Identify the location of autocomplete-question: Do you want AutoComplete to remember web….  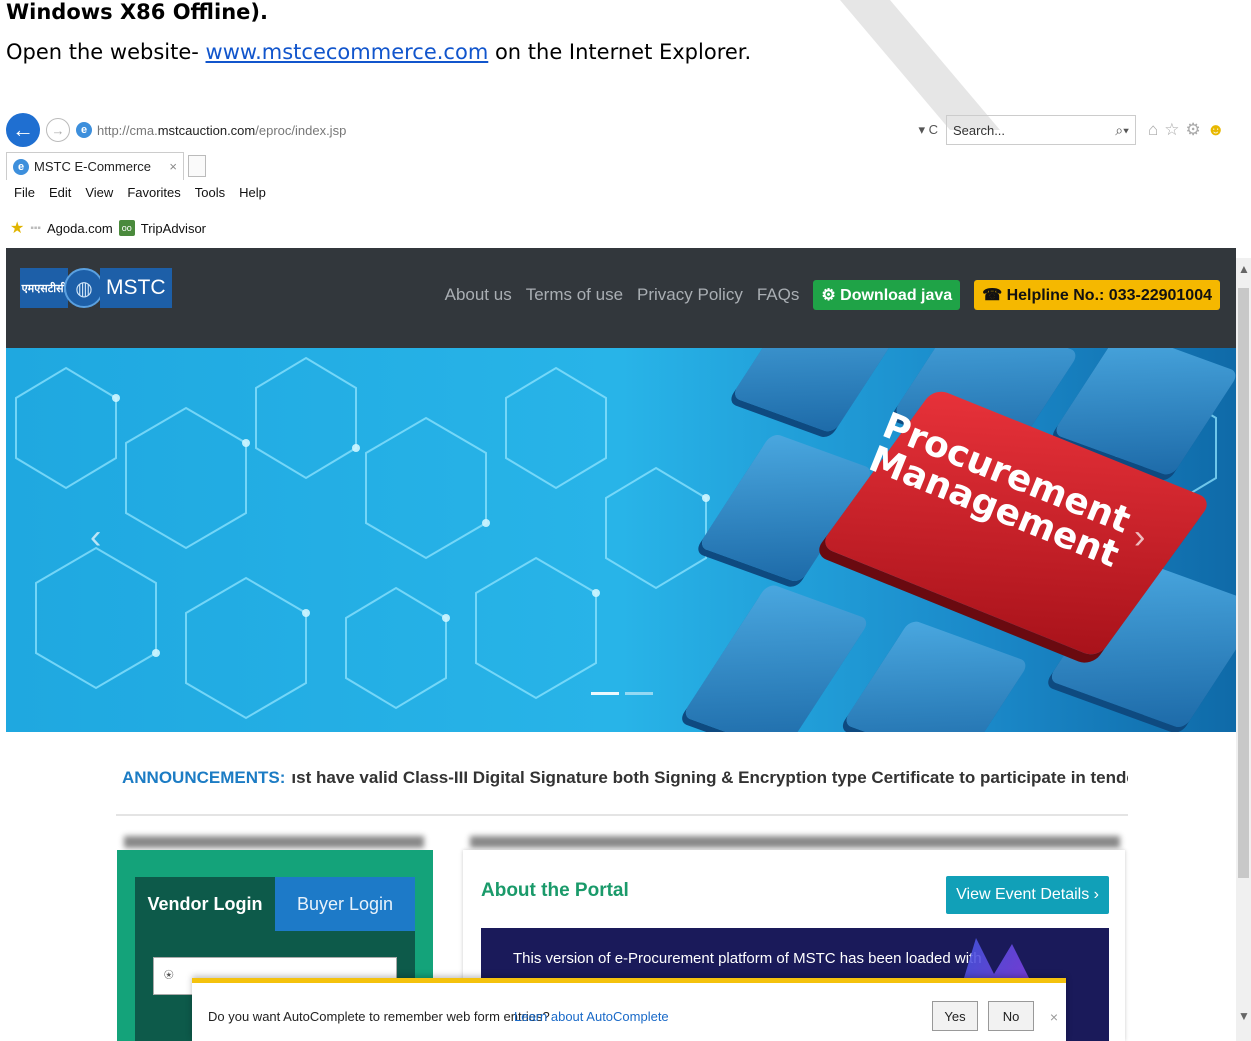
(379, 1016).